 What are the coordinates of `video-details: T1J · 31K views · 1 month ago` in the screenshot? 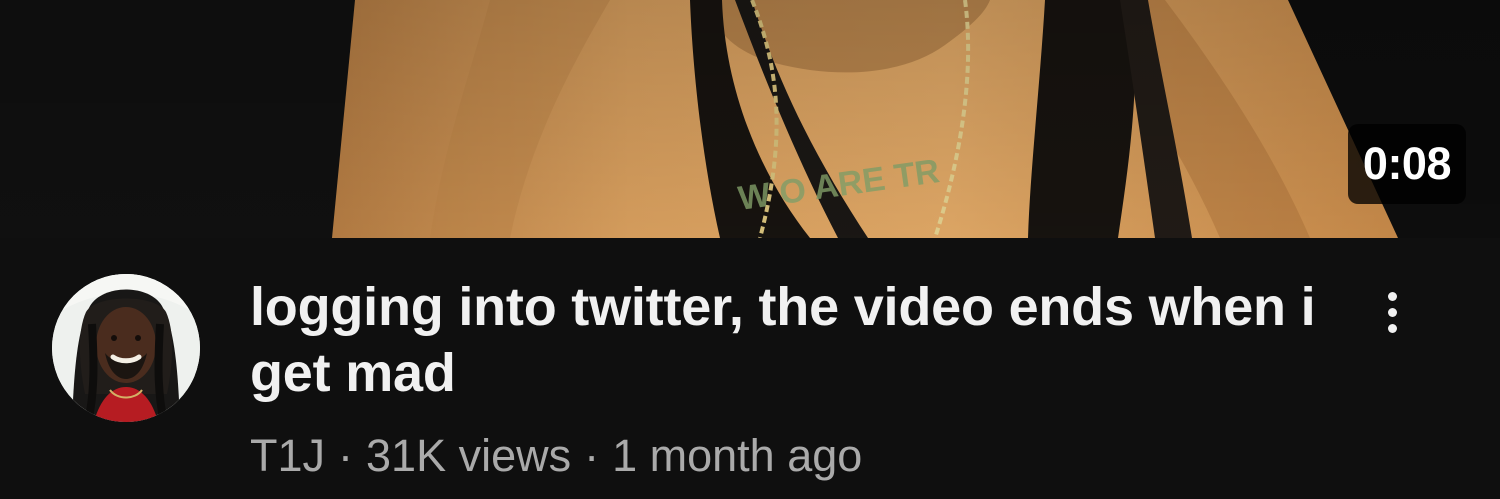 It's located at (556, 456).